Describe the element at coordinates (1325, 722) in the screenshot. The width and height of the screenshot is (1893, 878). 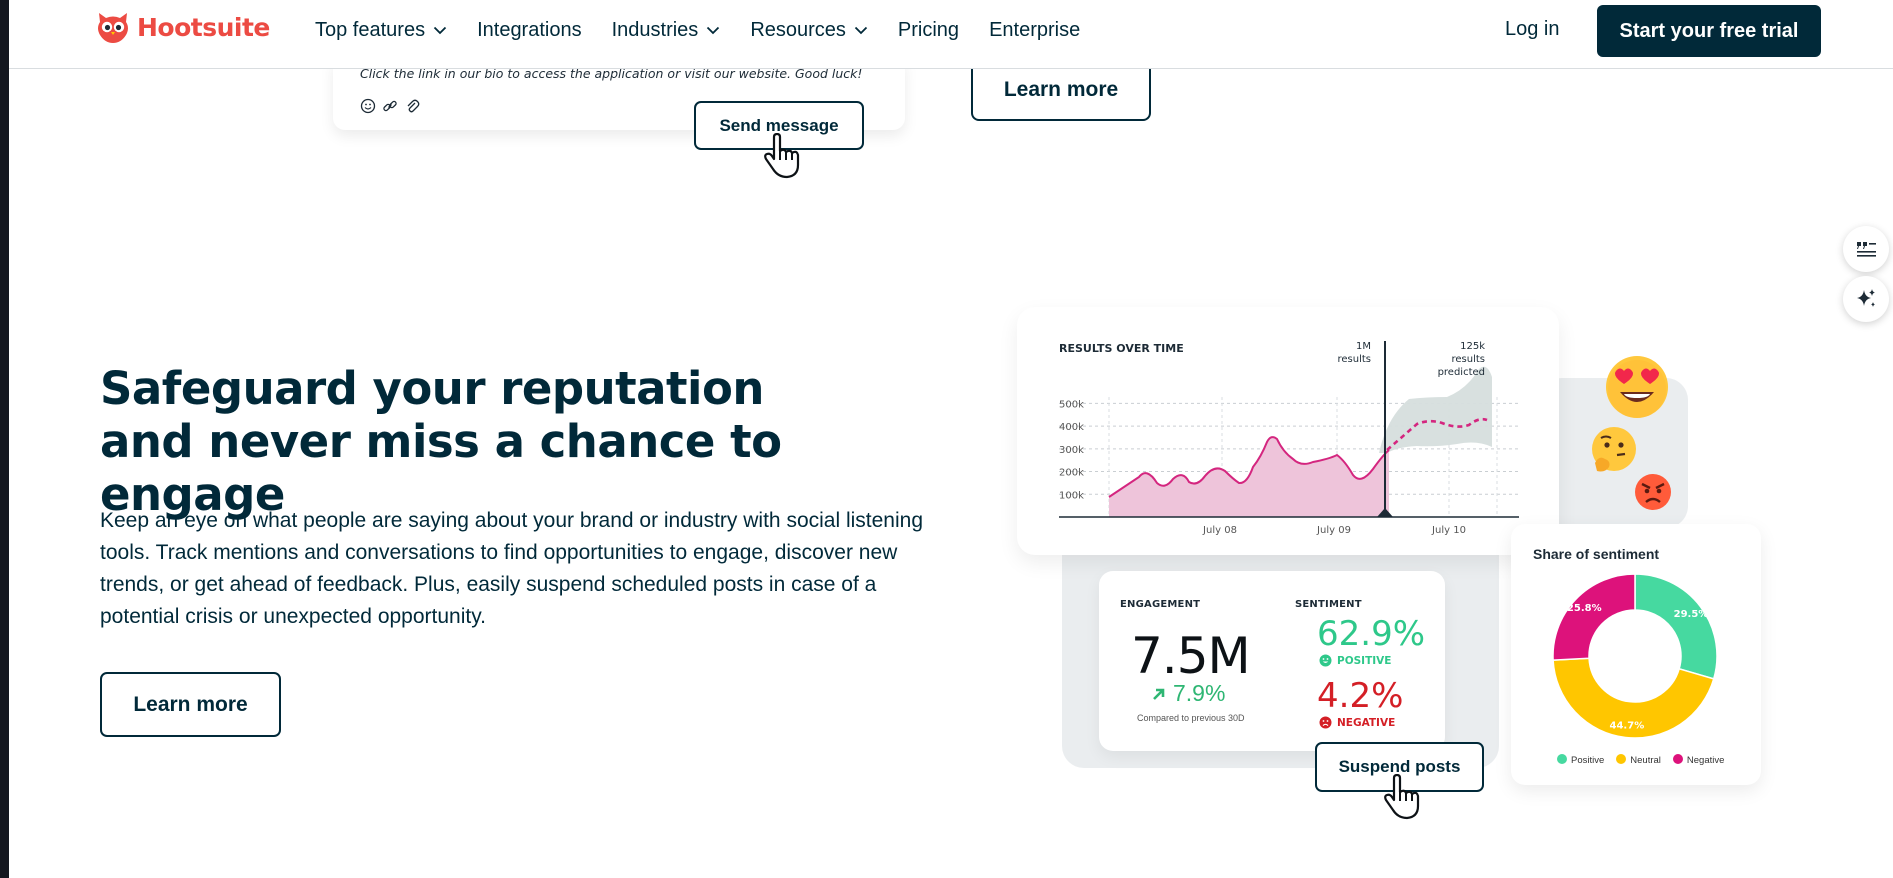
I see `sad-face-icon` at that location.